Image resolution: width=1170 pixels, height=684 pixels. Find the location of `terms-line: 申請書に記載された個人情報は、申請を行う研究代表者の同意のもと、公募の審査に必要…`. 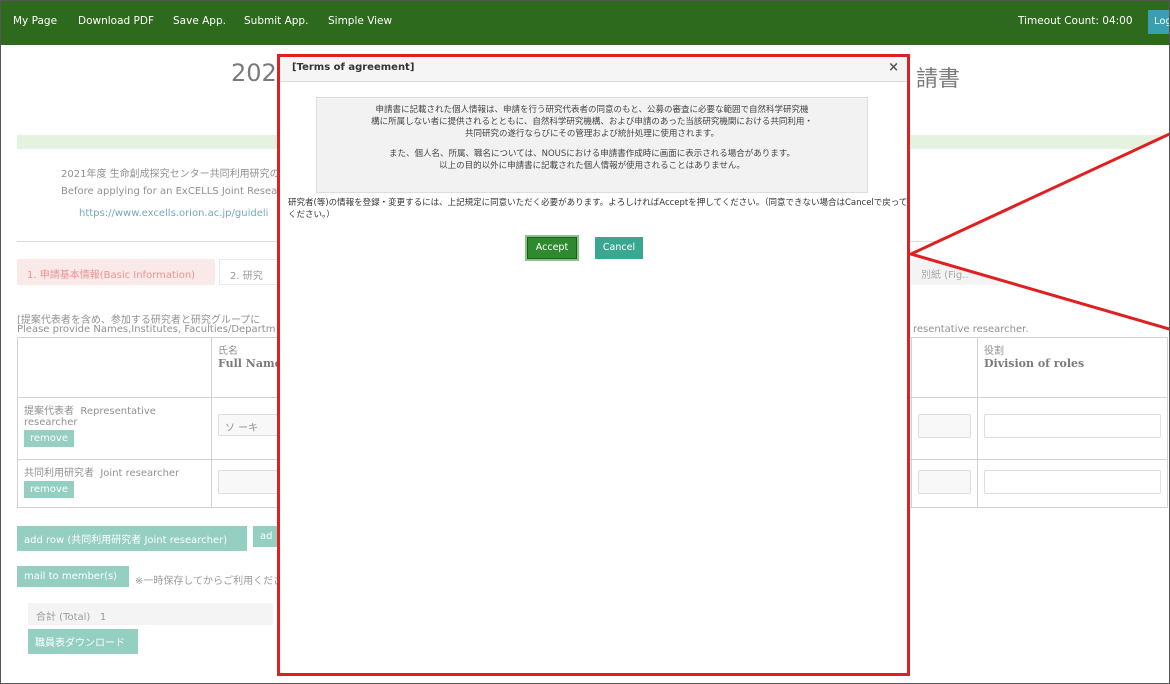

terms-line: 申請書に記載された個人情報は、申請を行う研究代表者の同意のもと、公募の審査に必要… is located at coordinates (592, 110).